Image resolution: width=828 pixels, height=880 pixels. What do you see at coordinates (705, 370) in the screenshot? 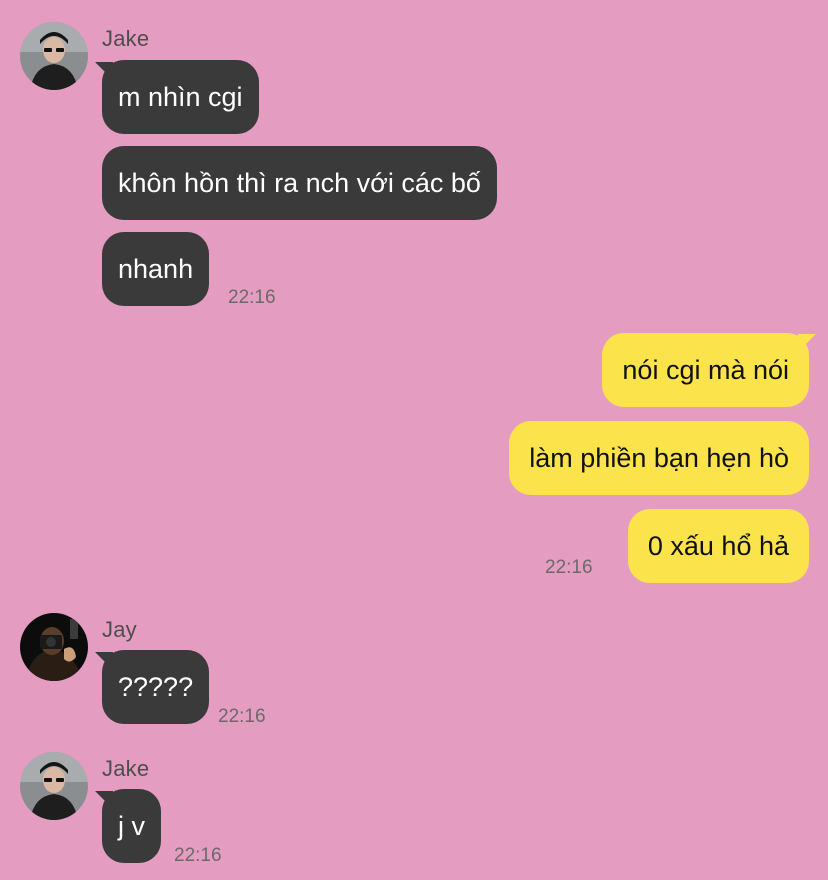
I see `message-bubble: nói cgi mà nói` at bounding box center [705, 370].